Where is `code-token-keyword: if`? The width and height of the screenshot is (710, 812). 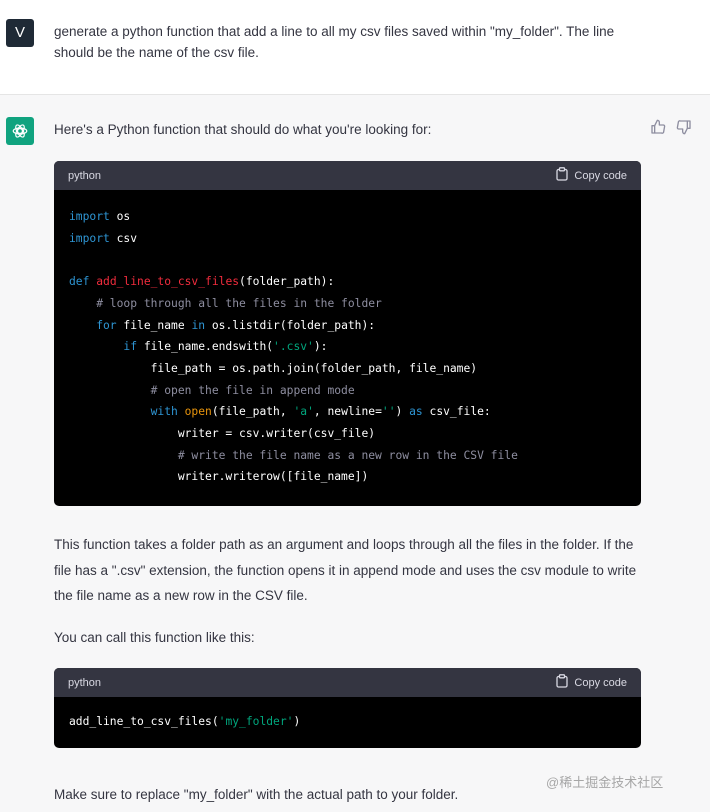 code-token-keyword: if is located at coordinates (103, 347).